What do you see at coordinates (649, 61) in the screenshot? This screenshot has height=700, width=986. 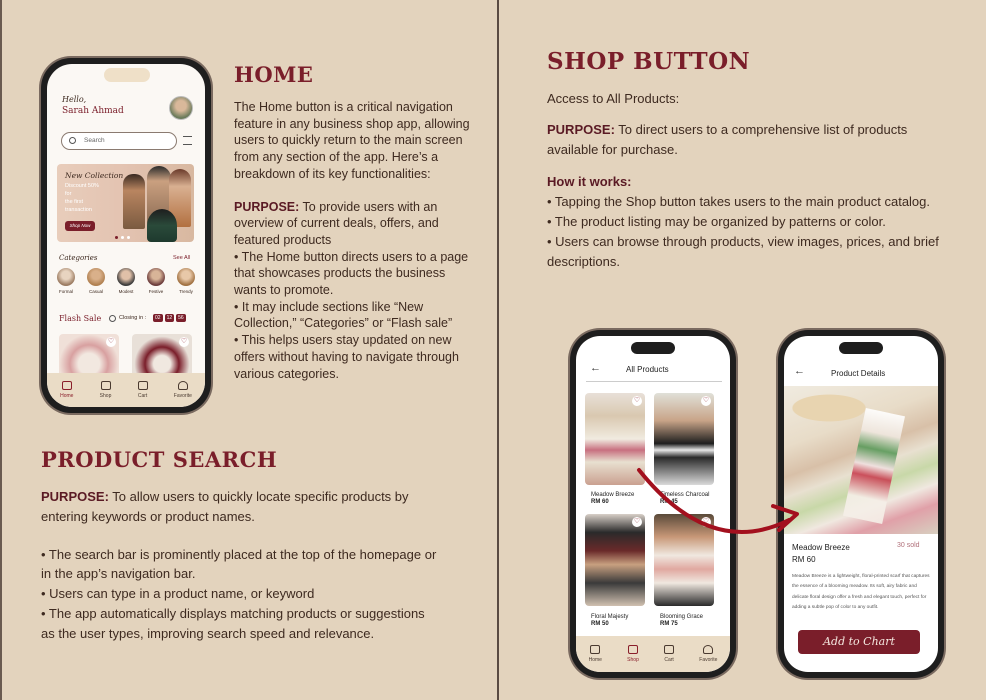 I see `shop-button-heading: SHOP BUTTON` at bounding box center [649, 61].